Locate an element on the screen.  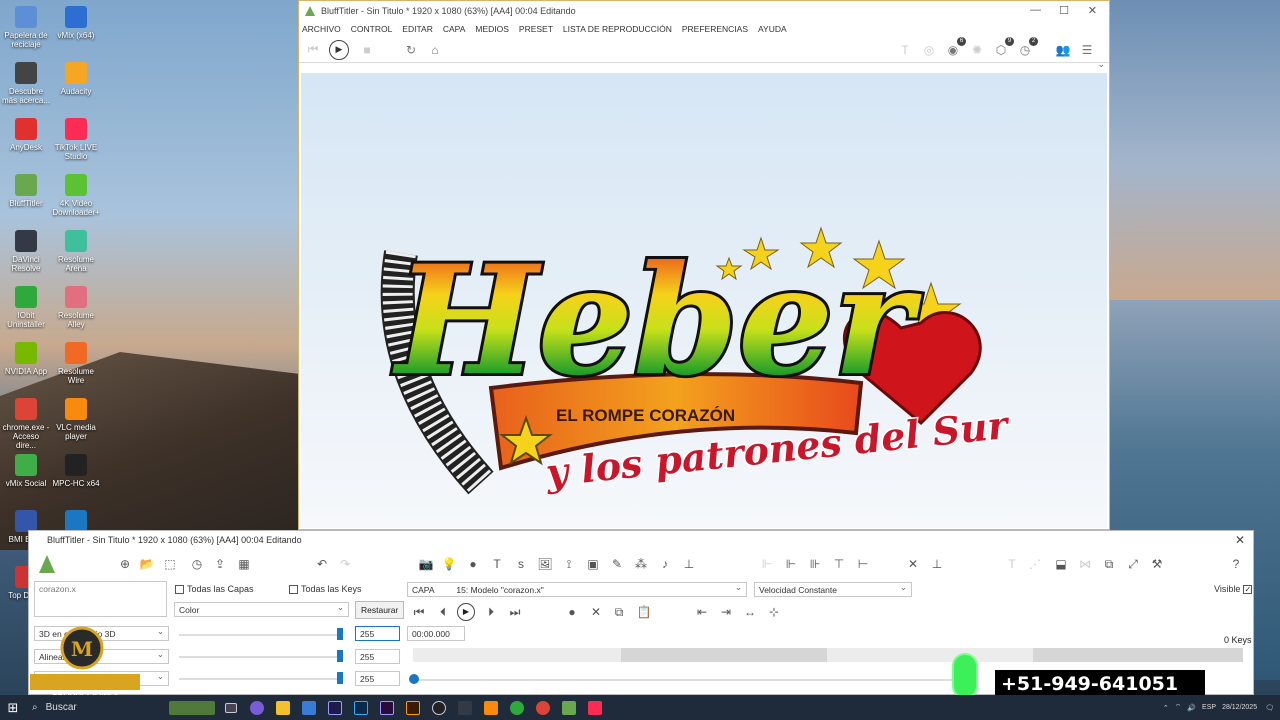
restaurar-button: Restaurar is located at coordinates (380, 610).